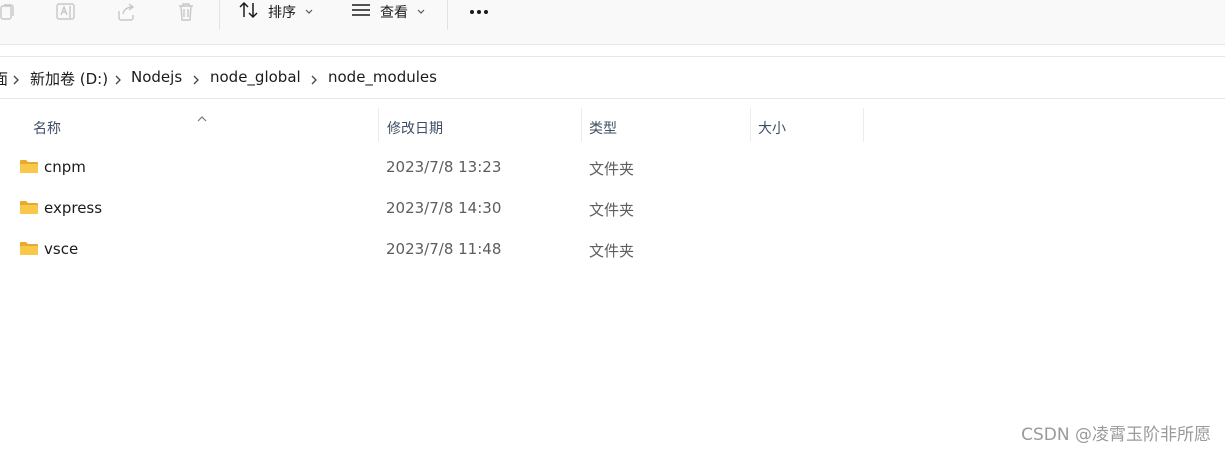  Describe the element at coordinates (361, 12) in the screenshot. I see `view-icon` at that location.